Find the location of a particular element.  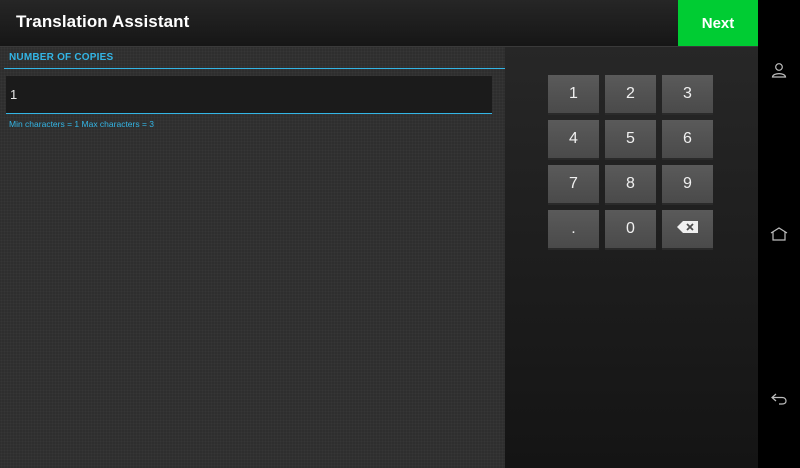

back-icon is located at coordinates (779, 401).